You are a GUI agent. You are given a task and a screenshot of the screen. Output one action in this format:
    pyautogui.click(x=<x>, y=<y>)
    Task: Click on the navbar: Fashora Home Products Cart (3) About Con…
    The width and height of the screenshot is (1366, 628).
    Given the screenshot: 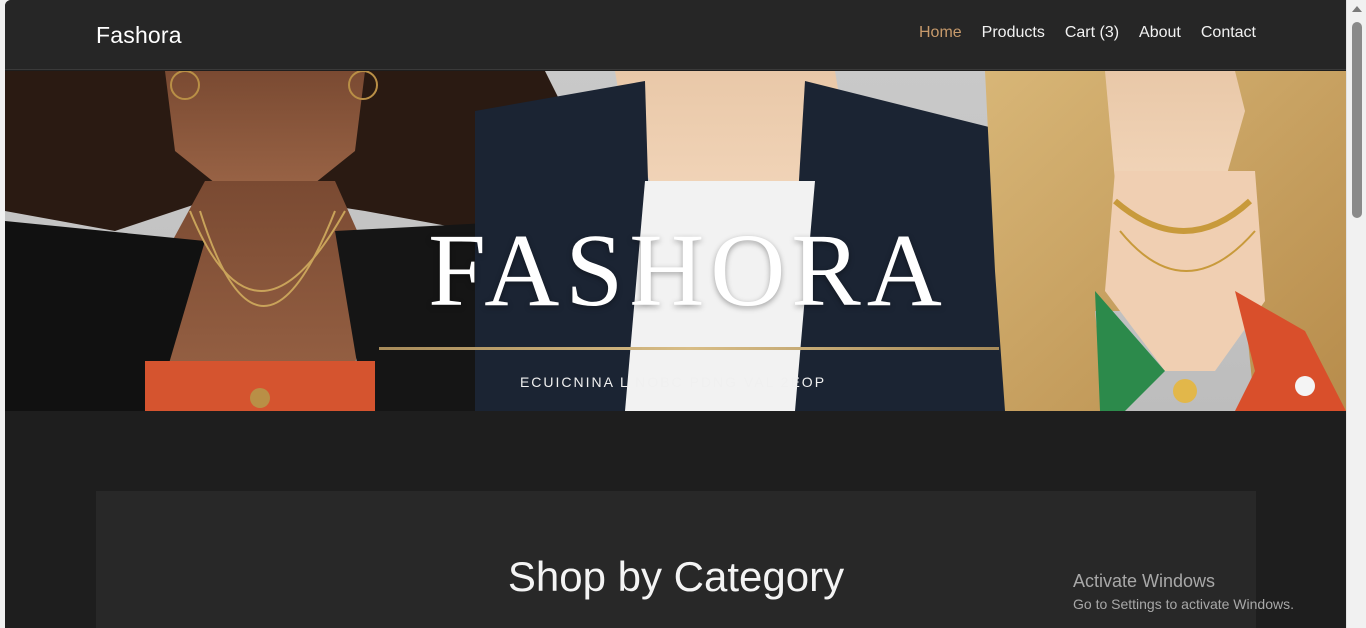 What is the action you would take?
    pyautogui.click(x=675, y=35)
    